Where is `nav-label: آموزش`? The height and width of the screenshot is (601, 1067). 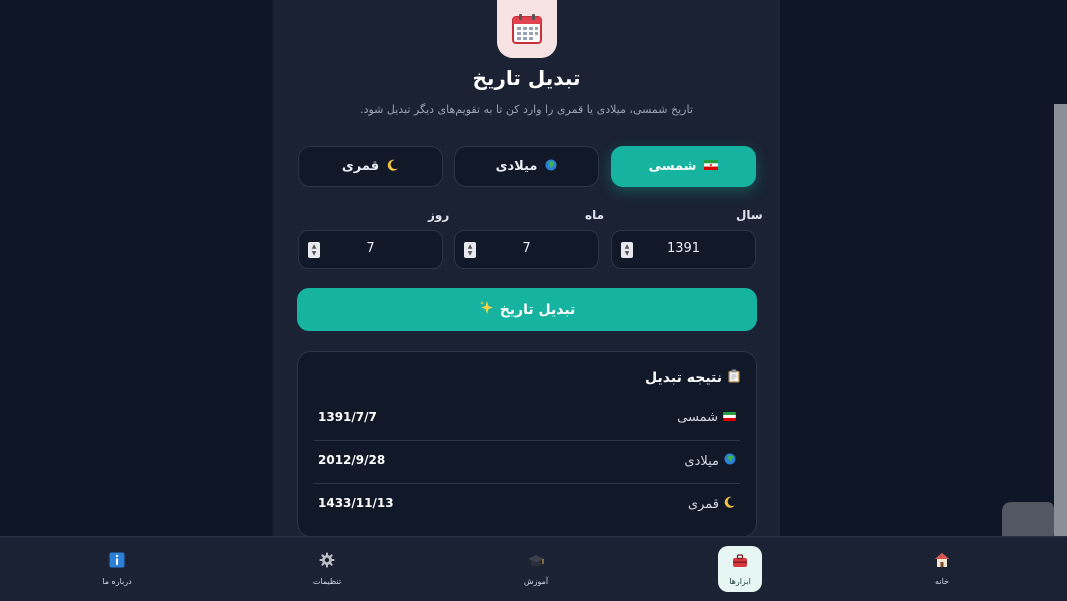
nav-label: آموزش is located at coordinates (536, 581).